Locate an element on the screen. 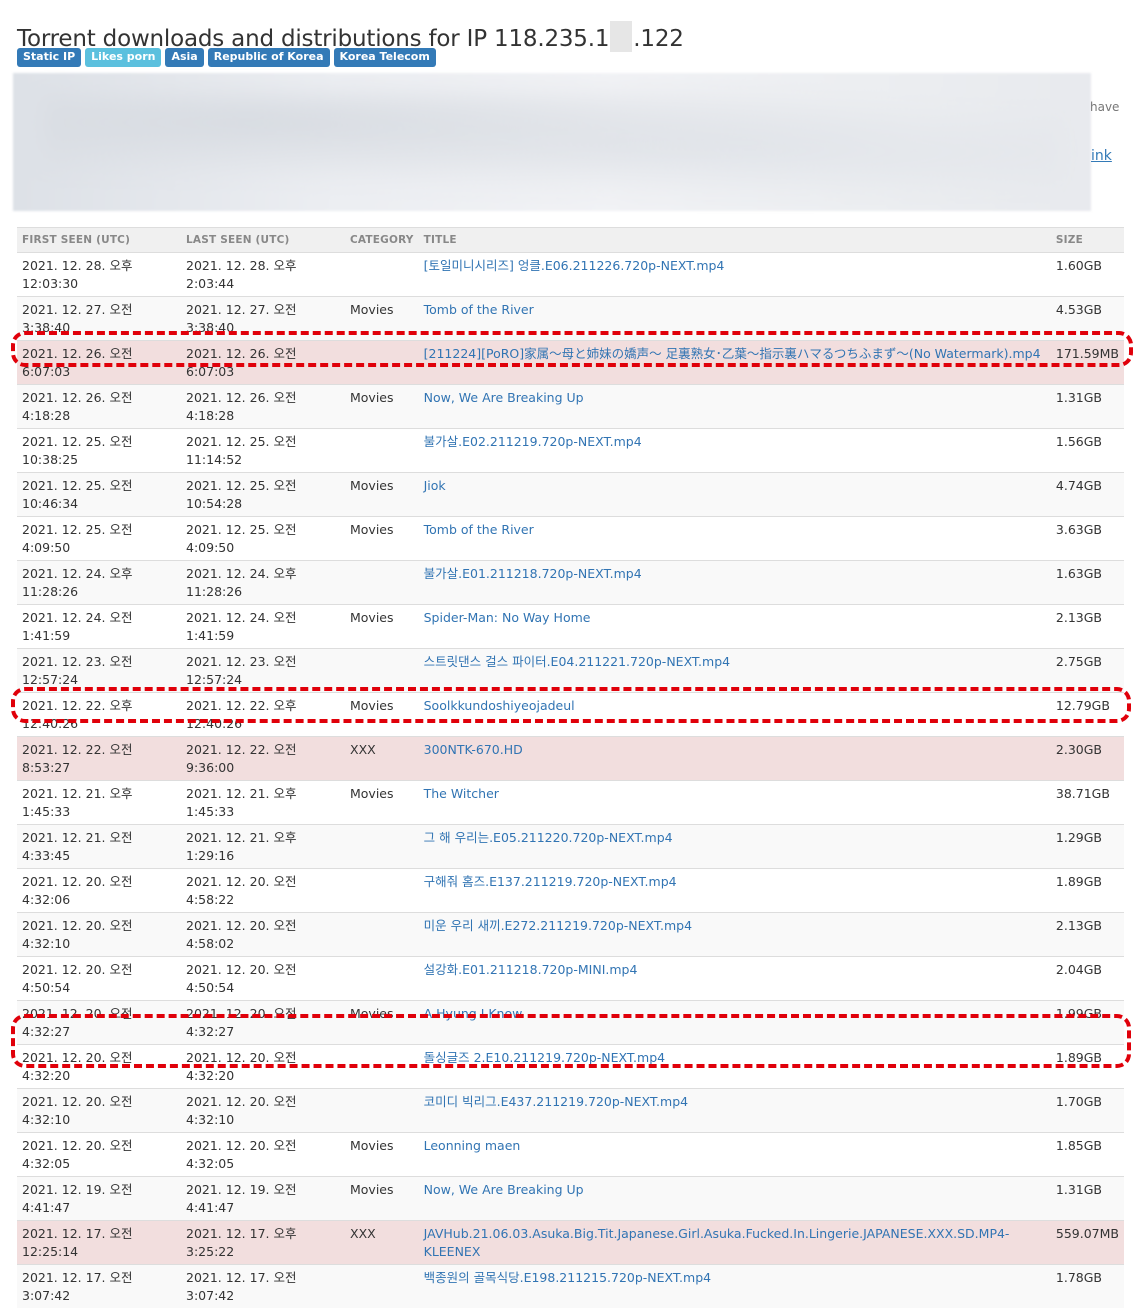 The image size is (1143, 1308). title-cell: Leonning maen is located at coordinates (735, 1155).